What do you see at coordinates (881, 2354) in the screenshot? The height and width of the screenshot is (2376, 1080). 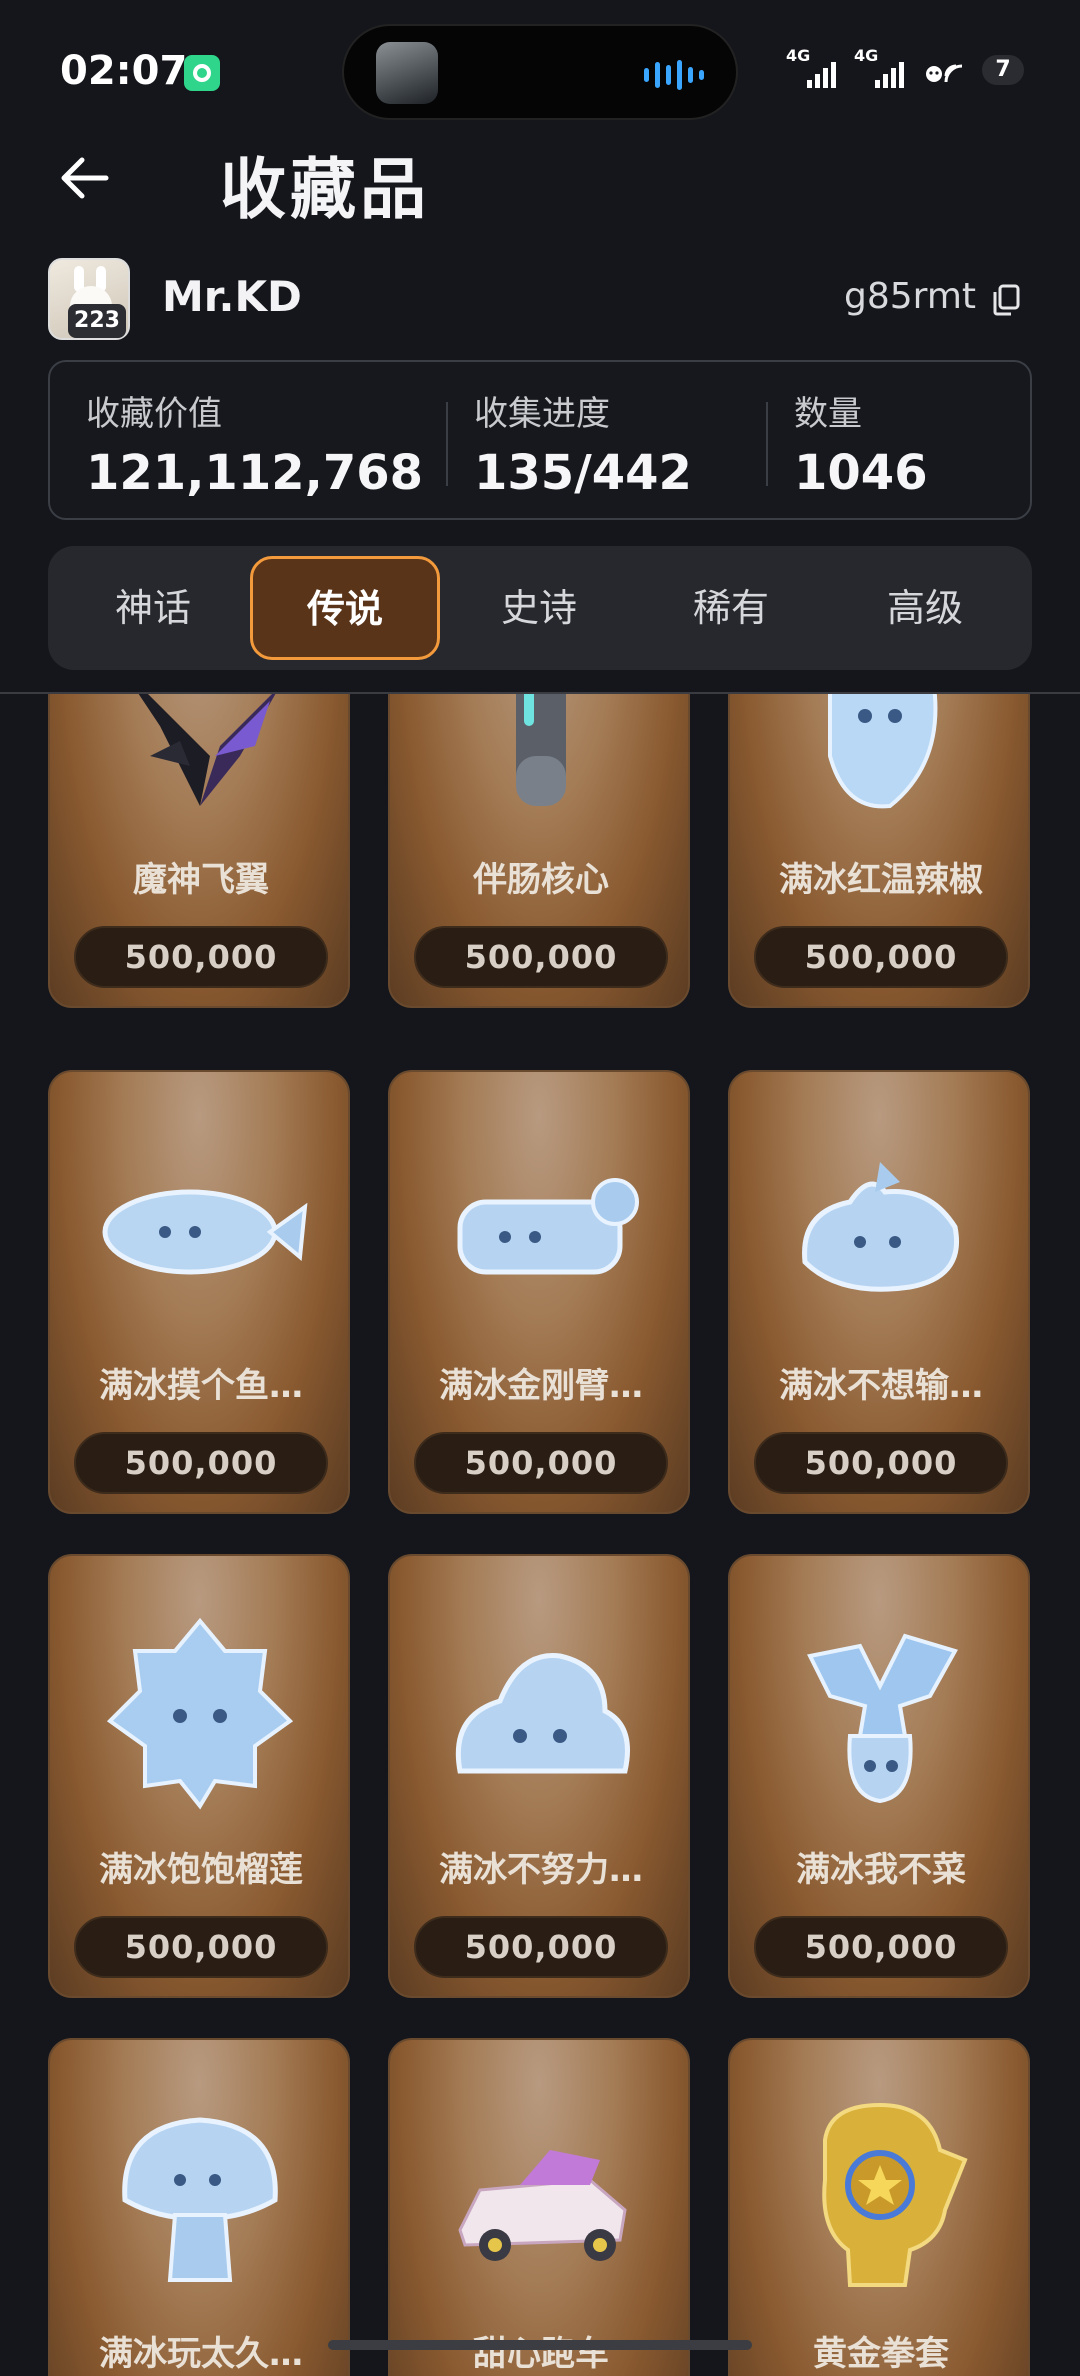 I see `item-name: 黄金拳套` at bounding box center [881, 2354].